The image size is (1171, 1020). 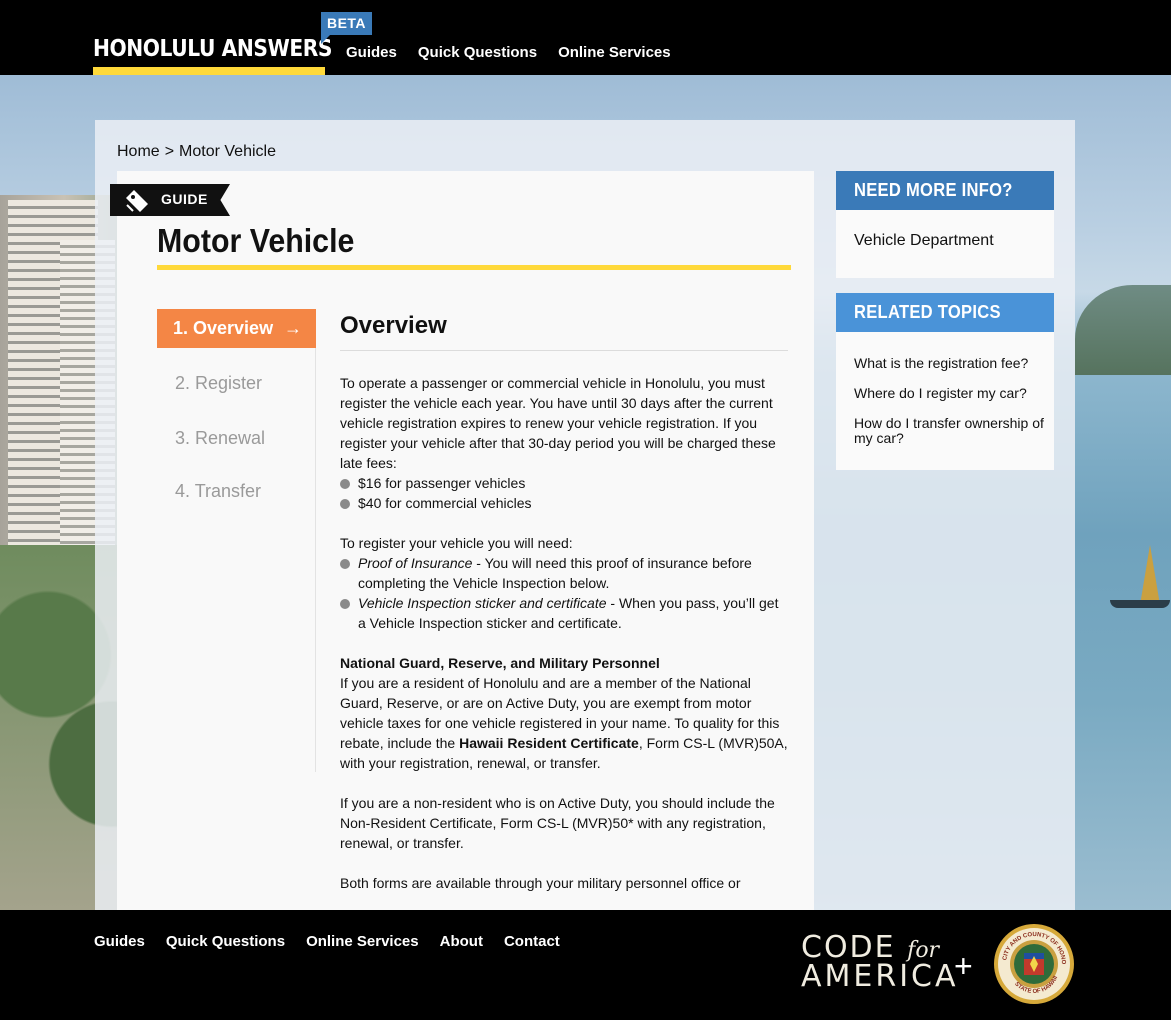 What do you see at coordinates (949, 393) in the screenshot?
I see `related-topic-link: Where do I register my car?` at bounding box center [949, 393].